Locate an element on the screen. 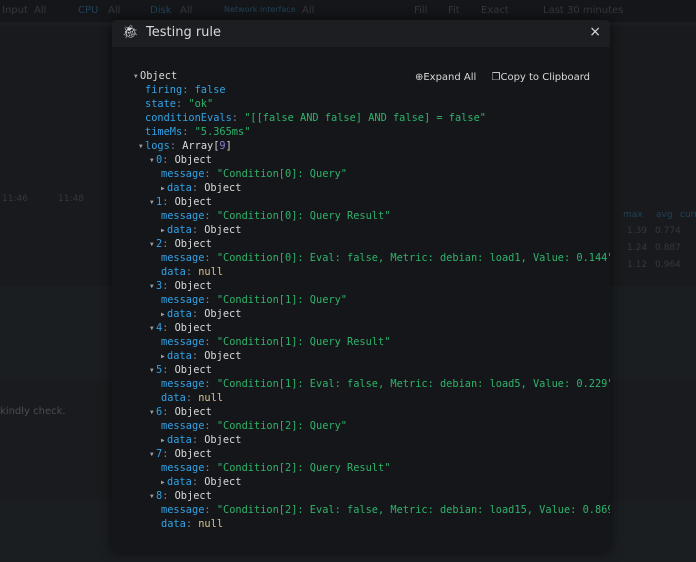 The image size is (696, 562). modal-title: Testing rule is located at coordinates (184, 32).